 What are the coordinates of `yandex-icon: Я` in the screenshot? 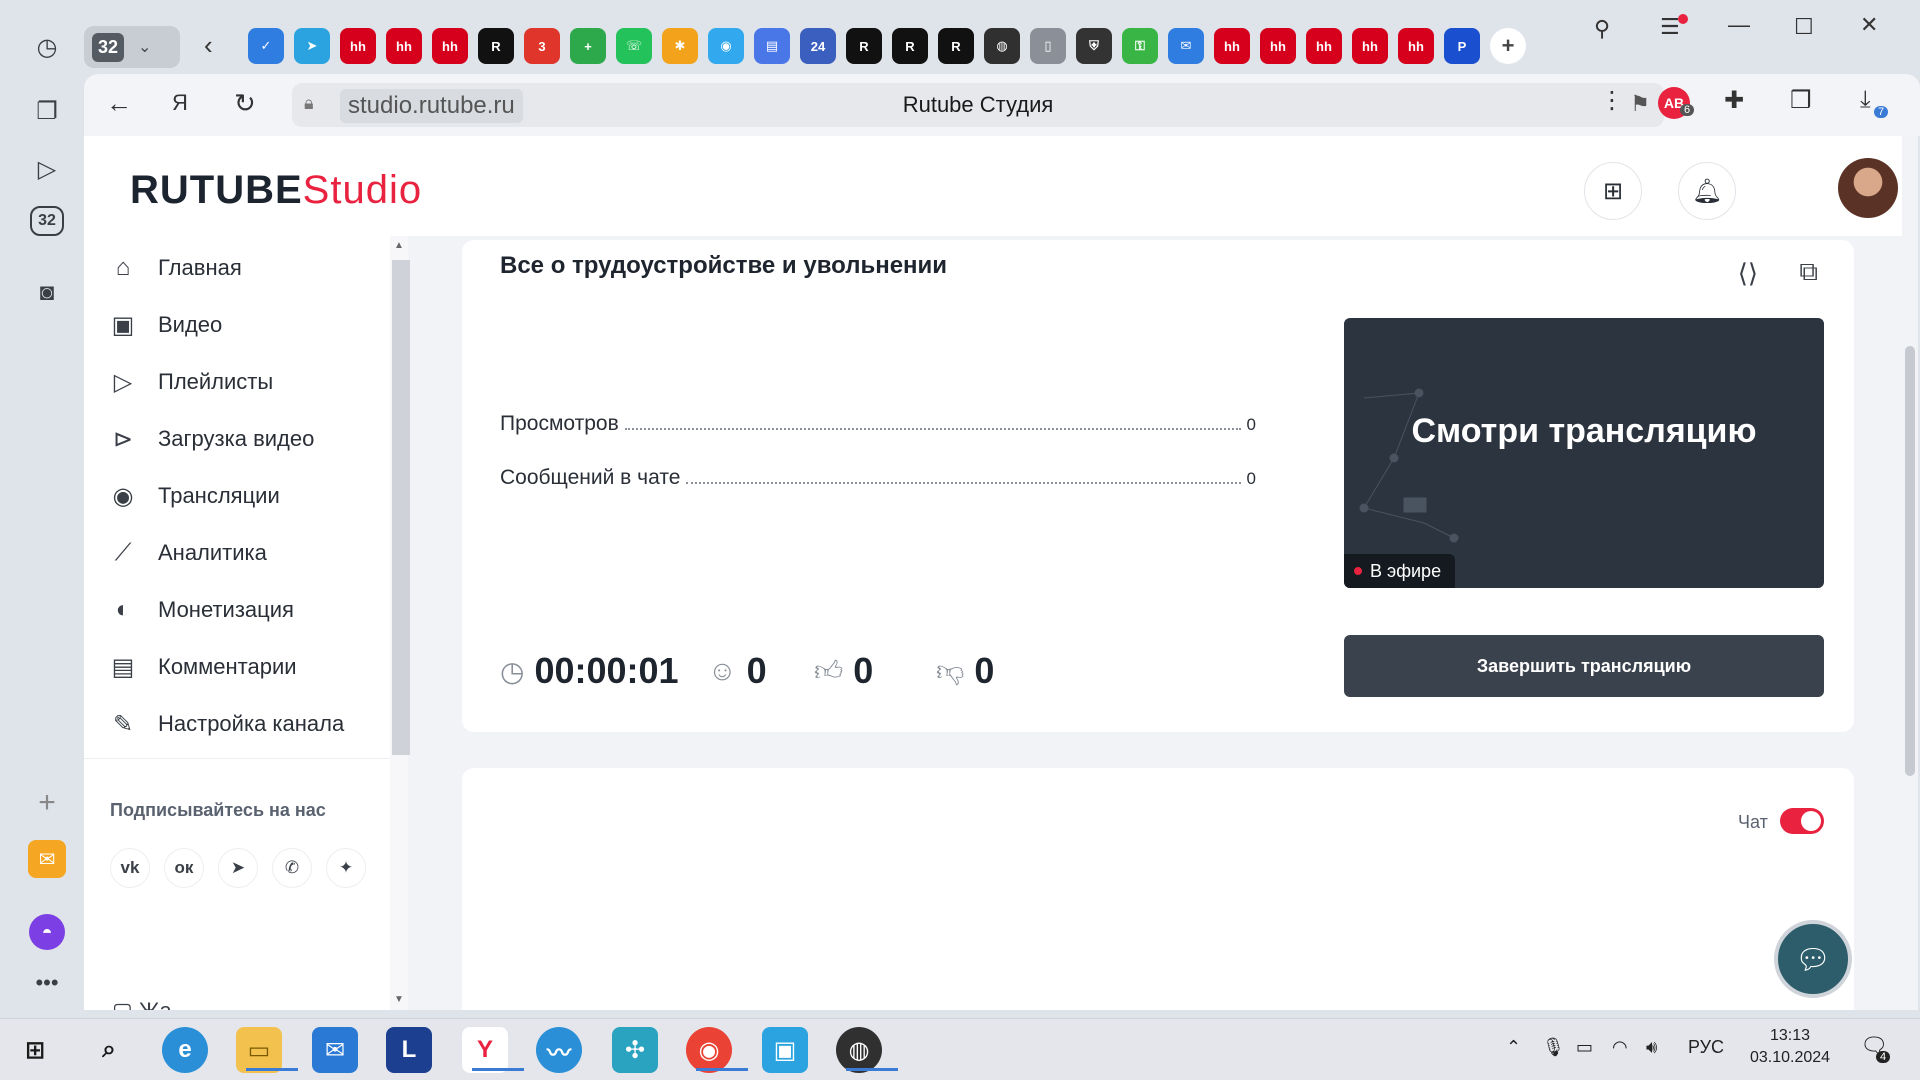 It's located at (180, 103).